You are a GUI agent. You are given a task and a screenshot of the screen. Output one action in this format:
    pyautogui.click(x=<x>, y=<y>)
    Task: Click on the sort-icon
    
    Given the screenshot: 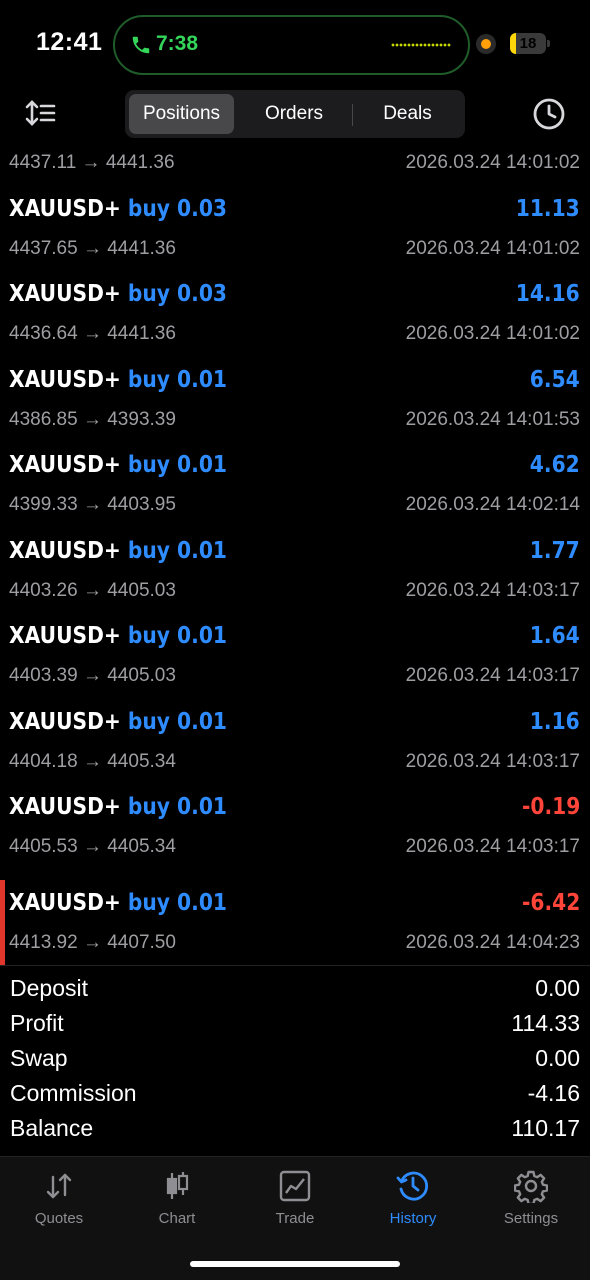 What is the action you would take?
    pyautogui.click(x=41, y=114)
    